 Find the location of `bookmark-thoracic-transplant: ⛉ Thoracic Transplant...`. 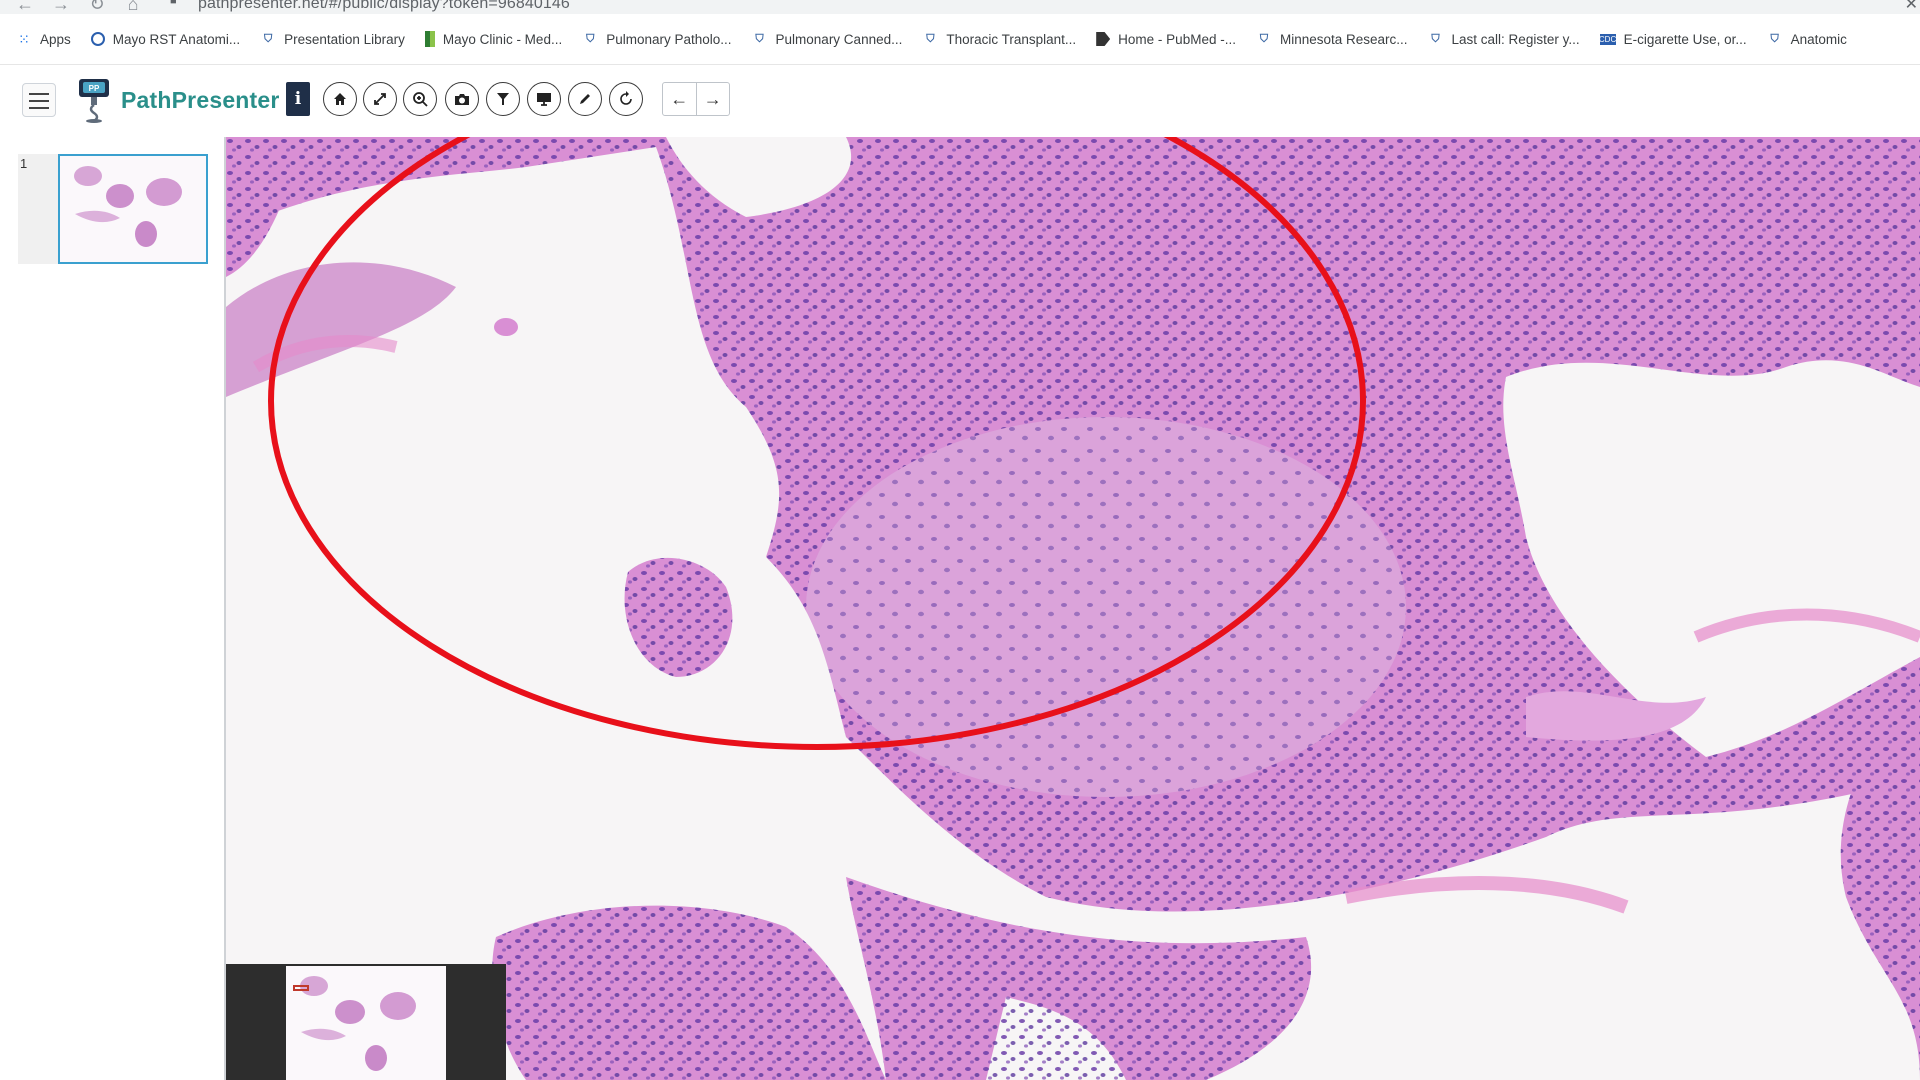

bookmark-thoracic-transplant: ⛉ Thoracic Transplant... is located at coordinates (999, 39).